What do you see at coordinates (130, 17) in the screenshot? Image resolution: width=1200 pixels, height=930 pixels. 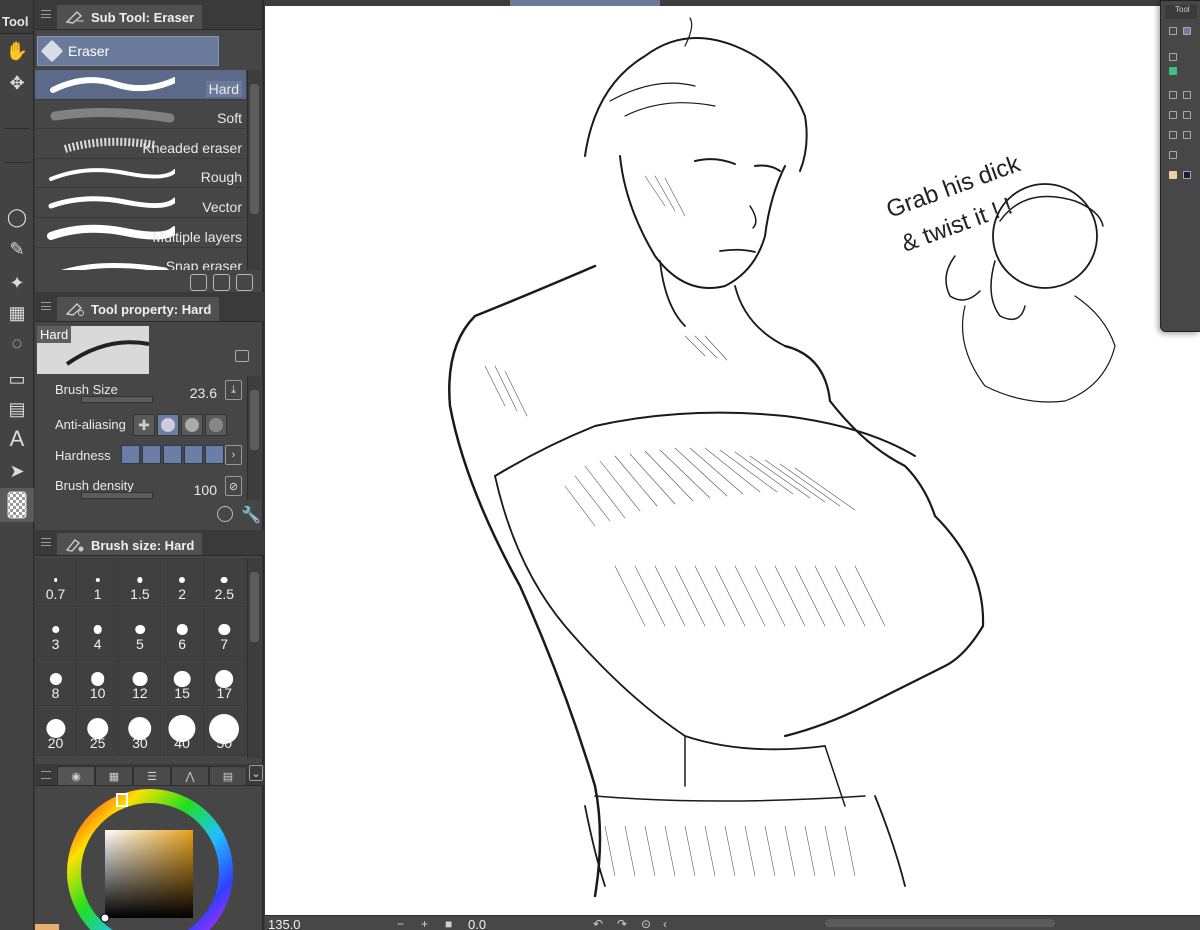 I see `subtool-tab: Sub Tool: Eraser` at bounding box center [130, 17].